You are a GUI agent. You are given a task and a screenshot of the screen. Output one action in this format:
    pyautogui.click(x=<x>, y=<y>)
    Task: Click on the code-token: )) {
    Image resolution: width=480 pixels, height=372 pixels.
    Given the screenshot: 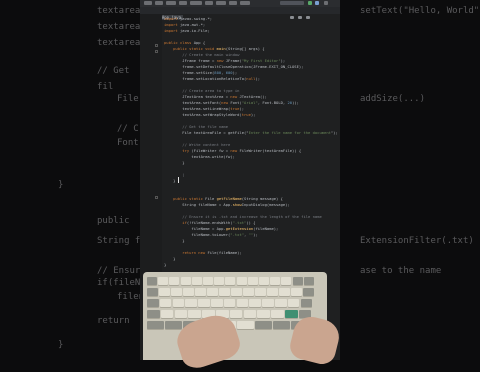 What is the action you would take?
    pyautogui.click(x=251, y=222)
    